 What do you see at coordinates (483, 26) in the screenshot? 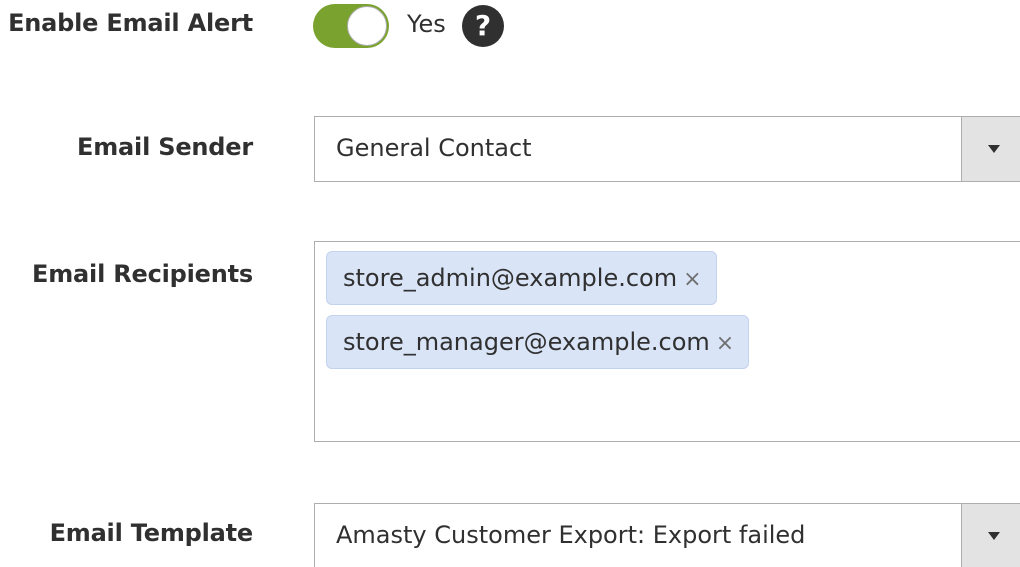
I see `question-circle-icon: ?` at bounding box center [483, 26].